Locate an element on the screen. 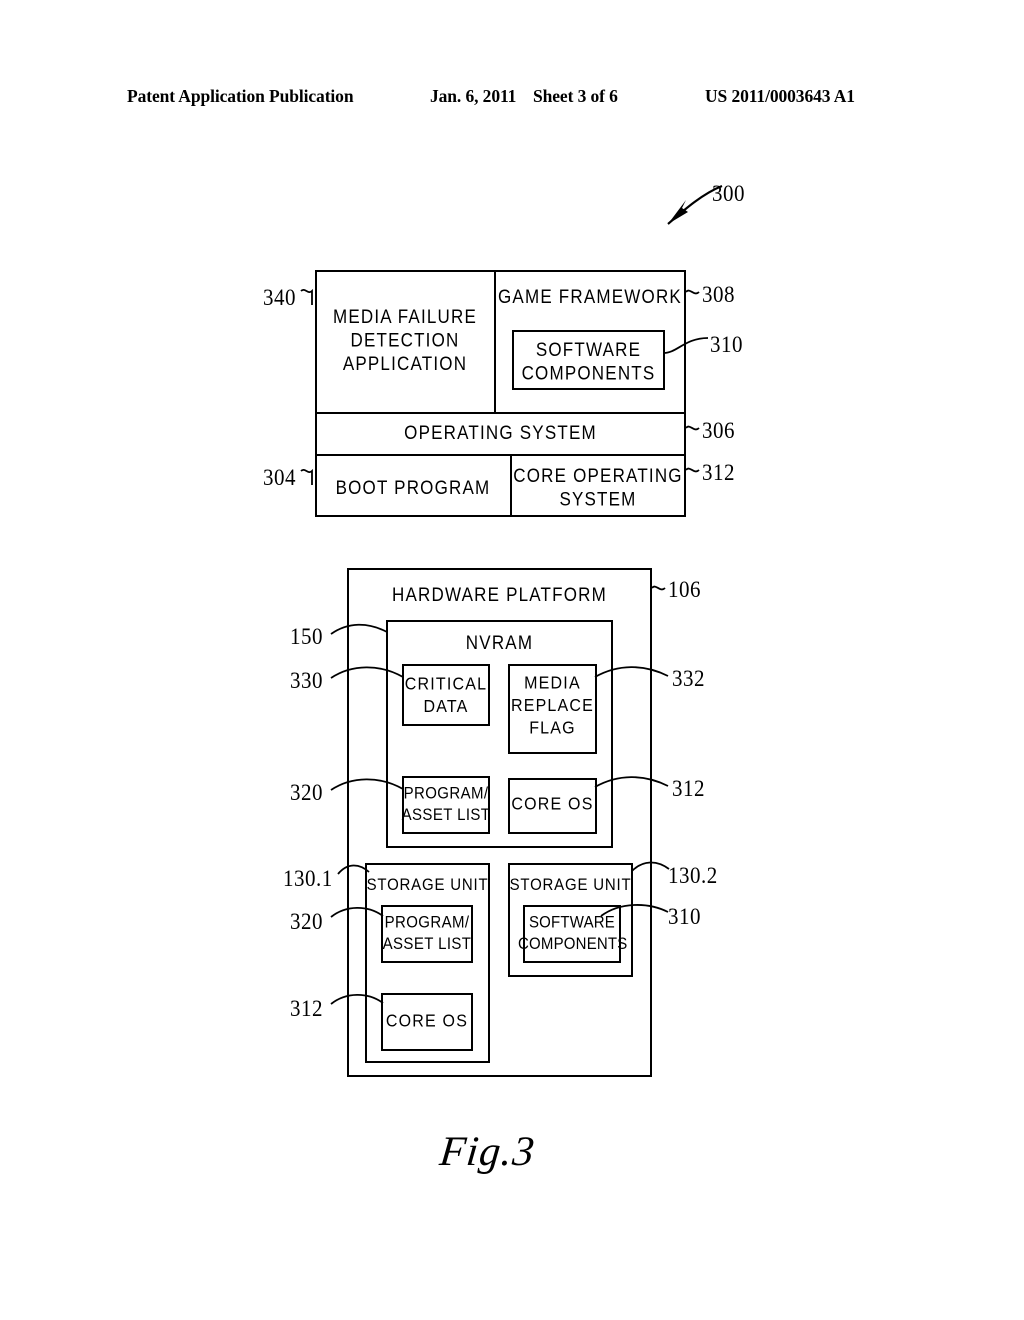 Image resolution: width=1024 pixels, height=1320 pixels. storage-unit-2-label: STORAGE UNIT is located at coordinates (570, 885).